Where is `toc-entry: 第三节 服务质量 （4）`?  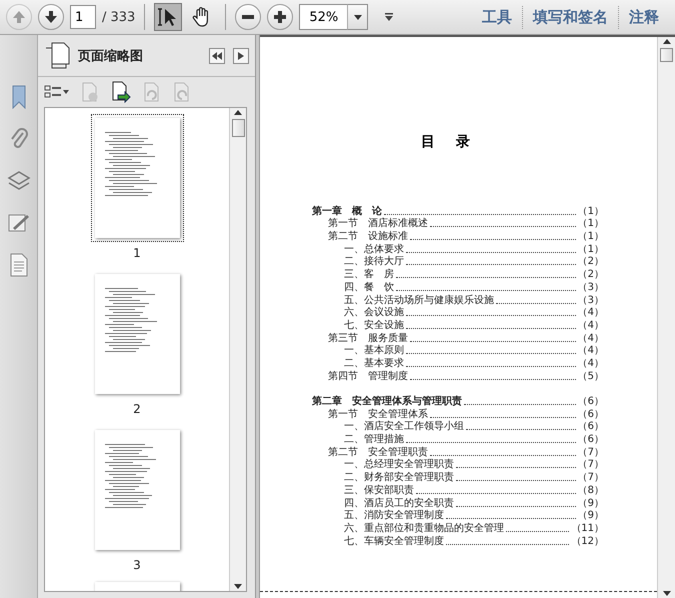 toc-entry: 第三节 服务质量 （4） is located at coordinates (465, 338).